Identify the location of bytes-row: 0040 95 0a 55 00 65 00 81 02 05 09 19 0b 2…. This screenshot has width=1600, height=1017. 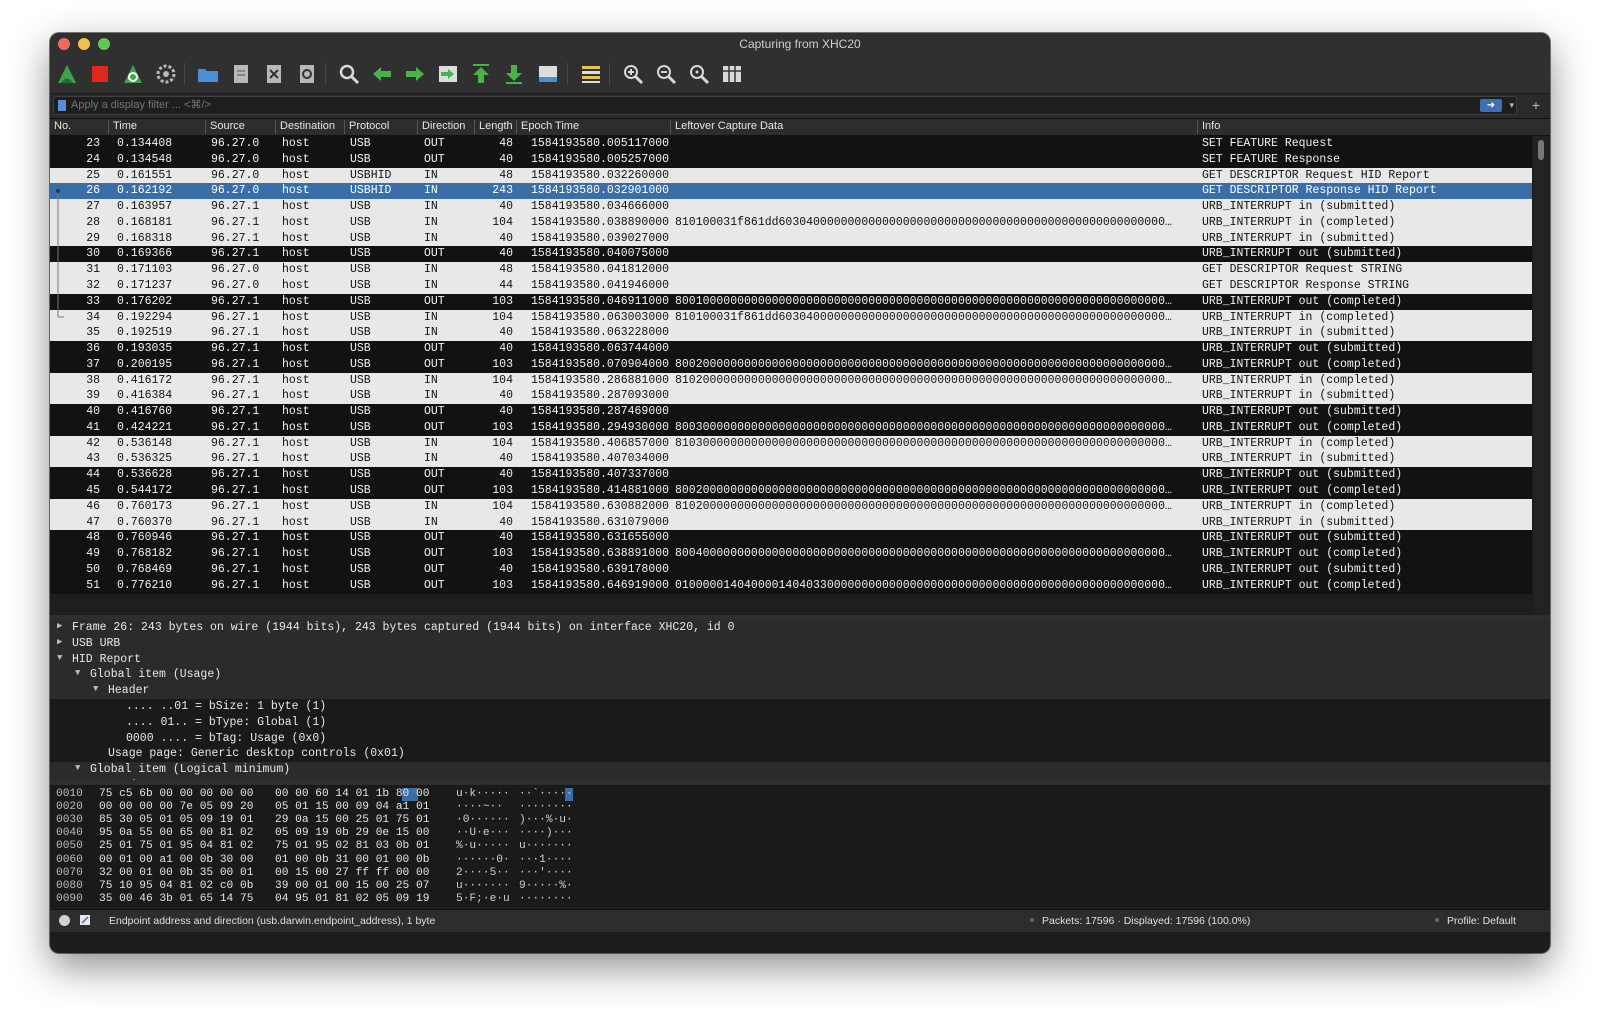
(350, 833).